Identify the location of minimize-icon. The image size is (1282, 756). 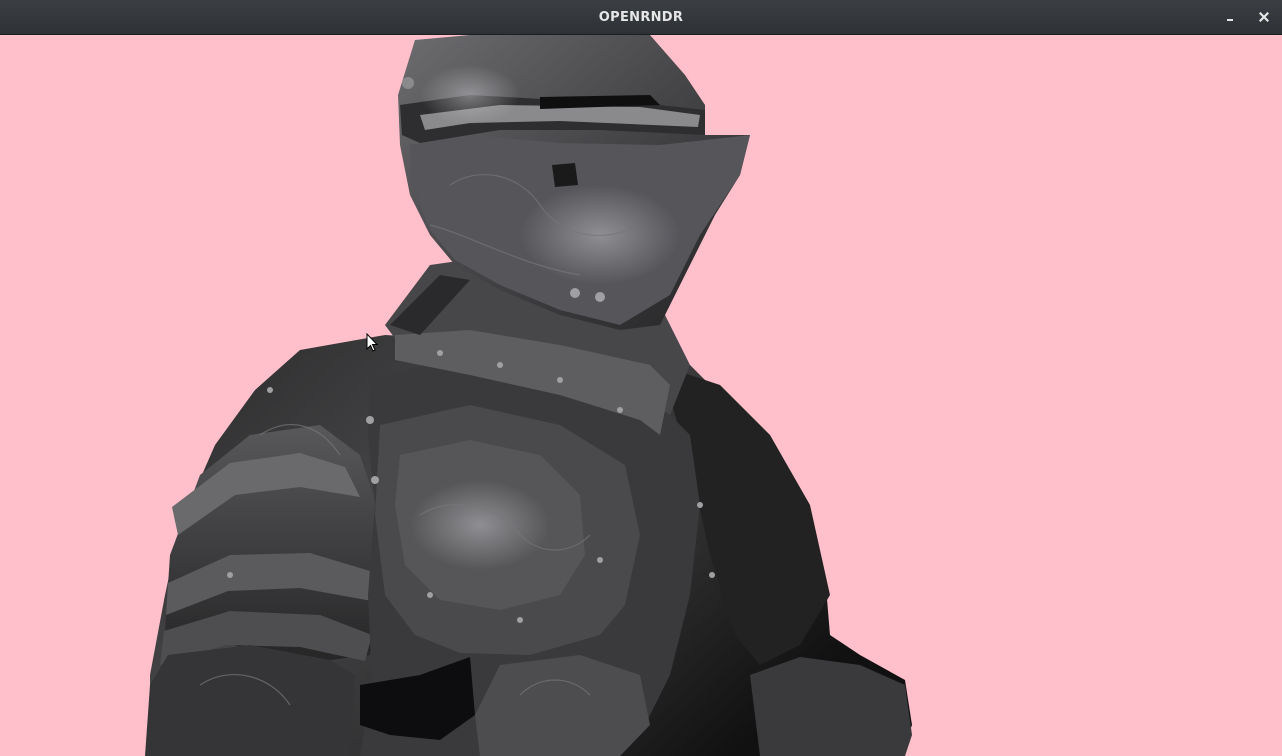
(1230, 17).